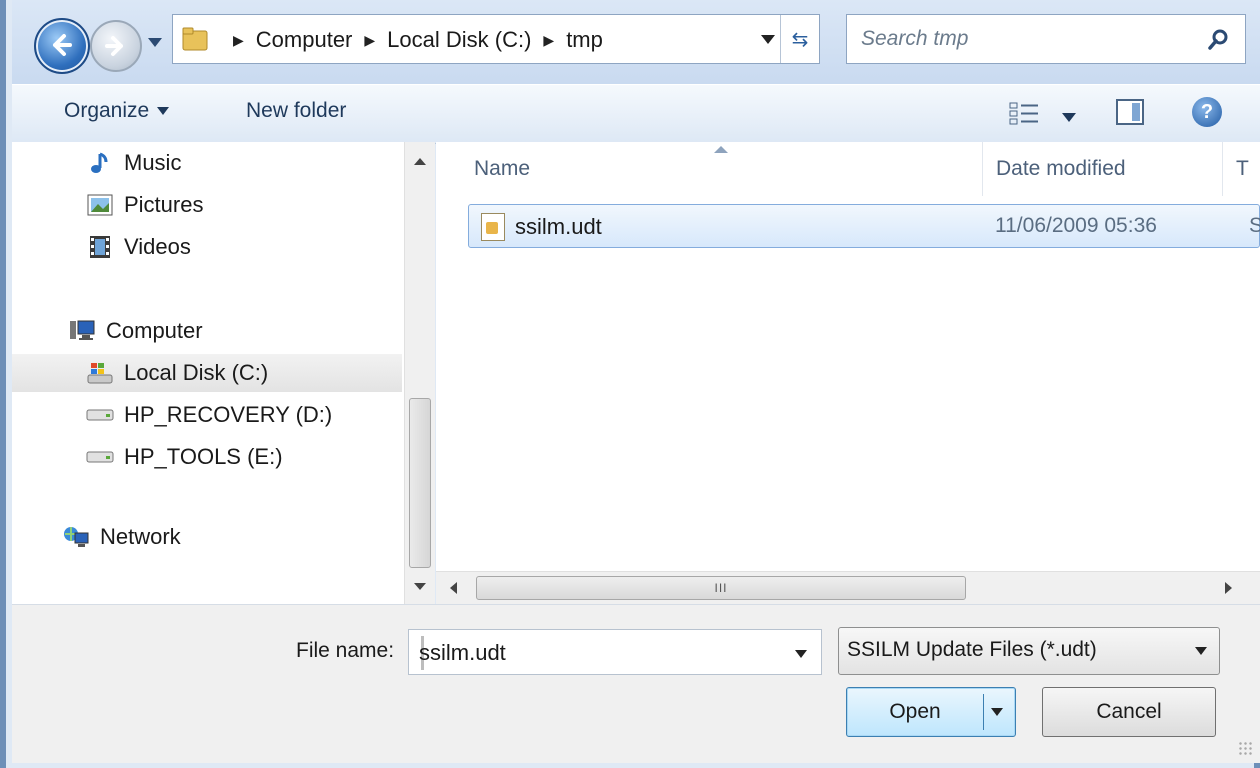 The height and width of the screenshot is (768, 1260). I want to click on address-bar: ▶ Computer ▶ Local Disk (C:) ▶ tmp ⇆, so click(496, 39).